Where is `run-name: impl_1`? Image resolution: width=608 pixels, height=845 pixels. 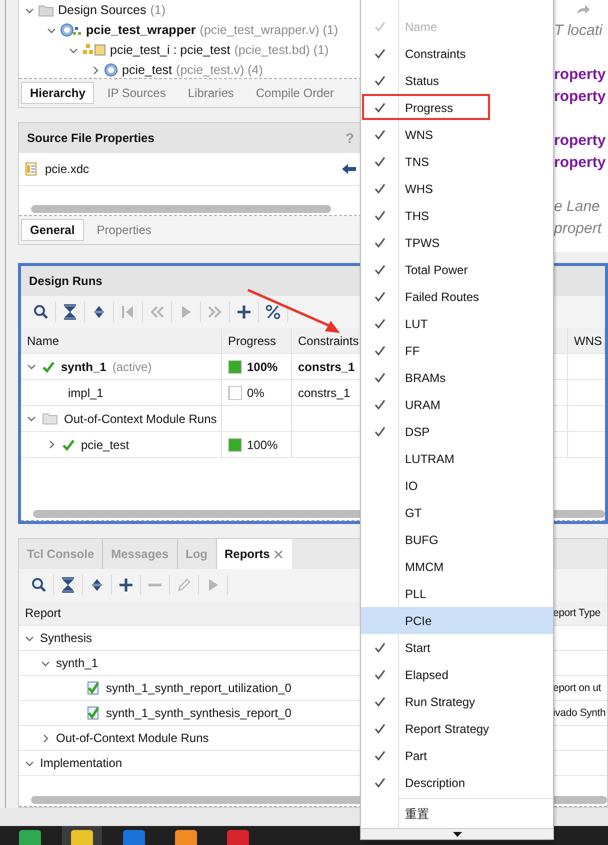 run-name: impl_1 is located at coordinates (86, 393).